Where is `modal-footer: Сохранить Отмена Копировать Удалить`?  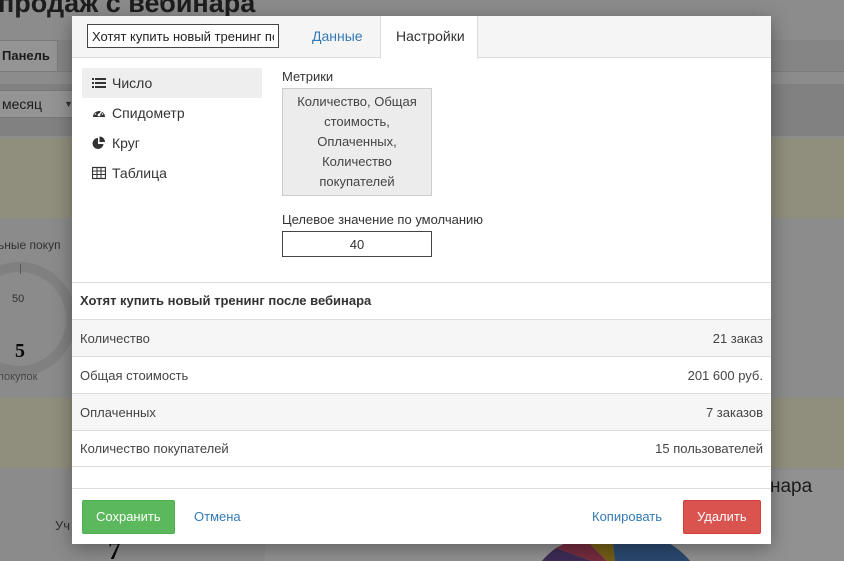 modal-footer: Сохранить Отмена Копировать Удалить is located at coordinates (421, 516).